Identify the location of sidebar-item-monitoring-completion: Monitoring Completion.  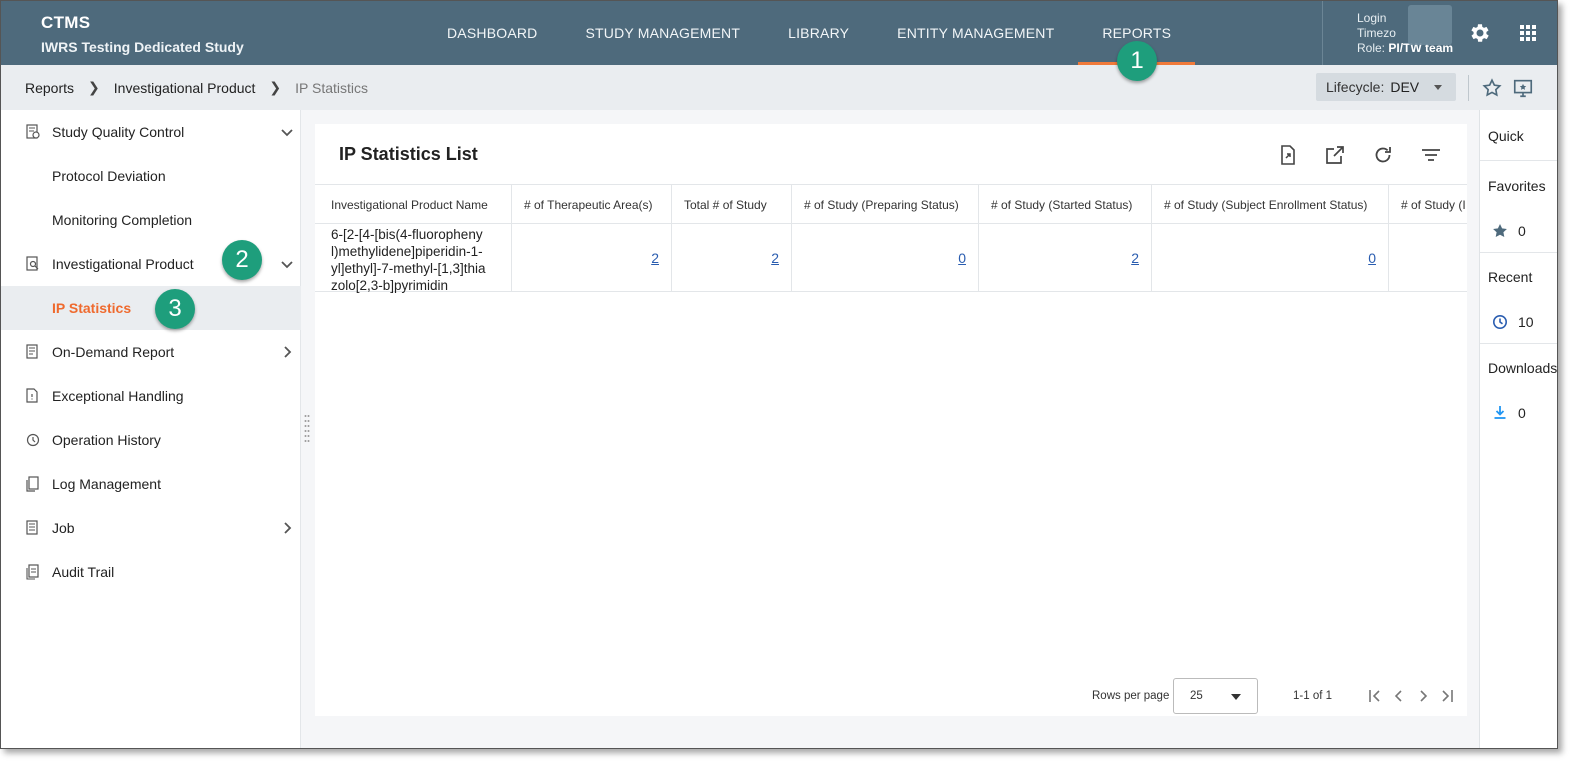
(151, 220).